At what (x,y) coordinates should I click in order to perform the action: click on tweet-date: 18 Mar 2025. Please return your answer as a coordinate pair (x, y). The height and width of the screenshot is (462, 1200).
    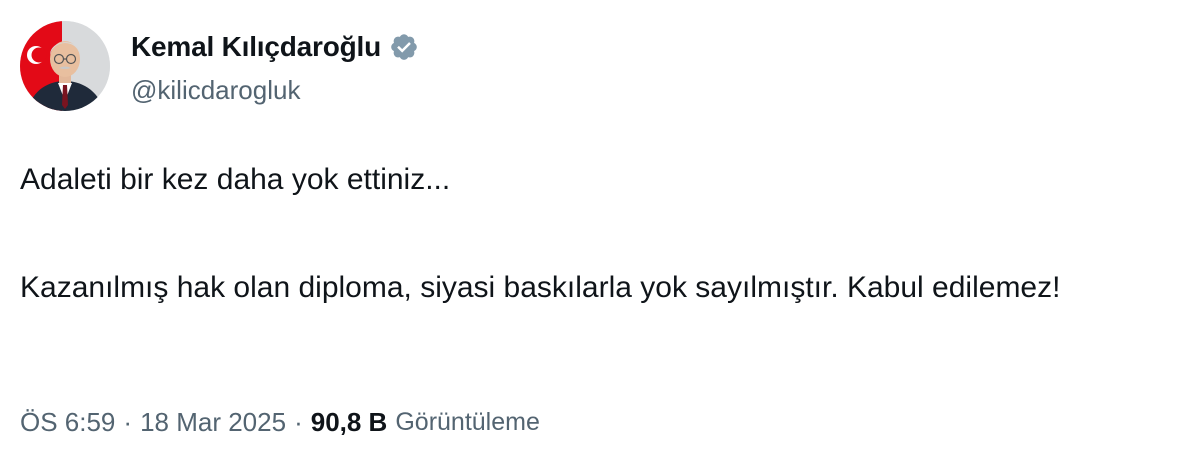
    Looking at the image, I should click on (213, 422).